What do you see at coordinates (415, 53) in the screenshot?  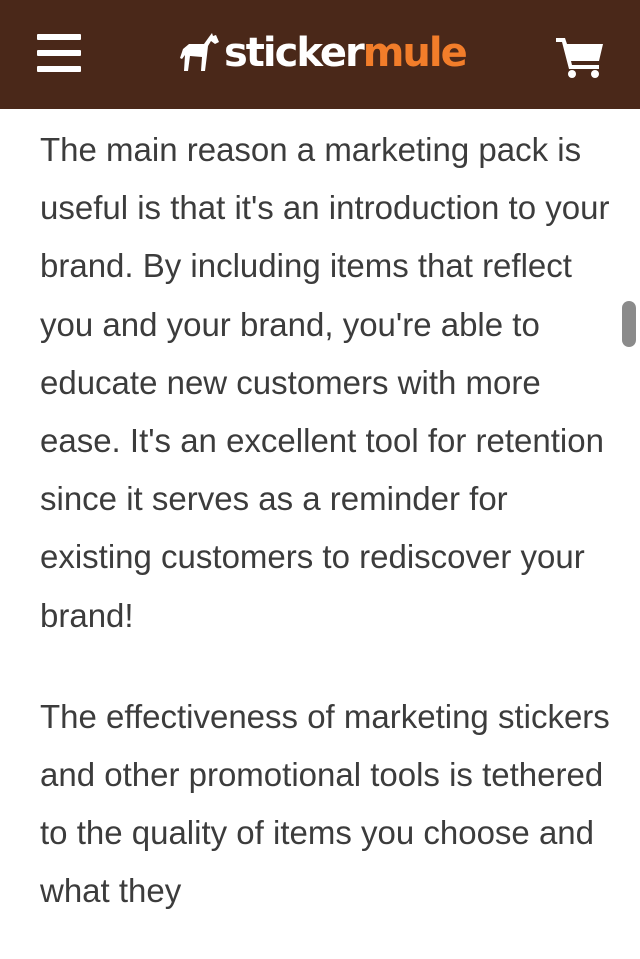 I see `logo-text-mule: mule` at bounding box center [415, 53].